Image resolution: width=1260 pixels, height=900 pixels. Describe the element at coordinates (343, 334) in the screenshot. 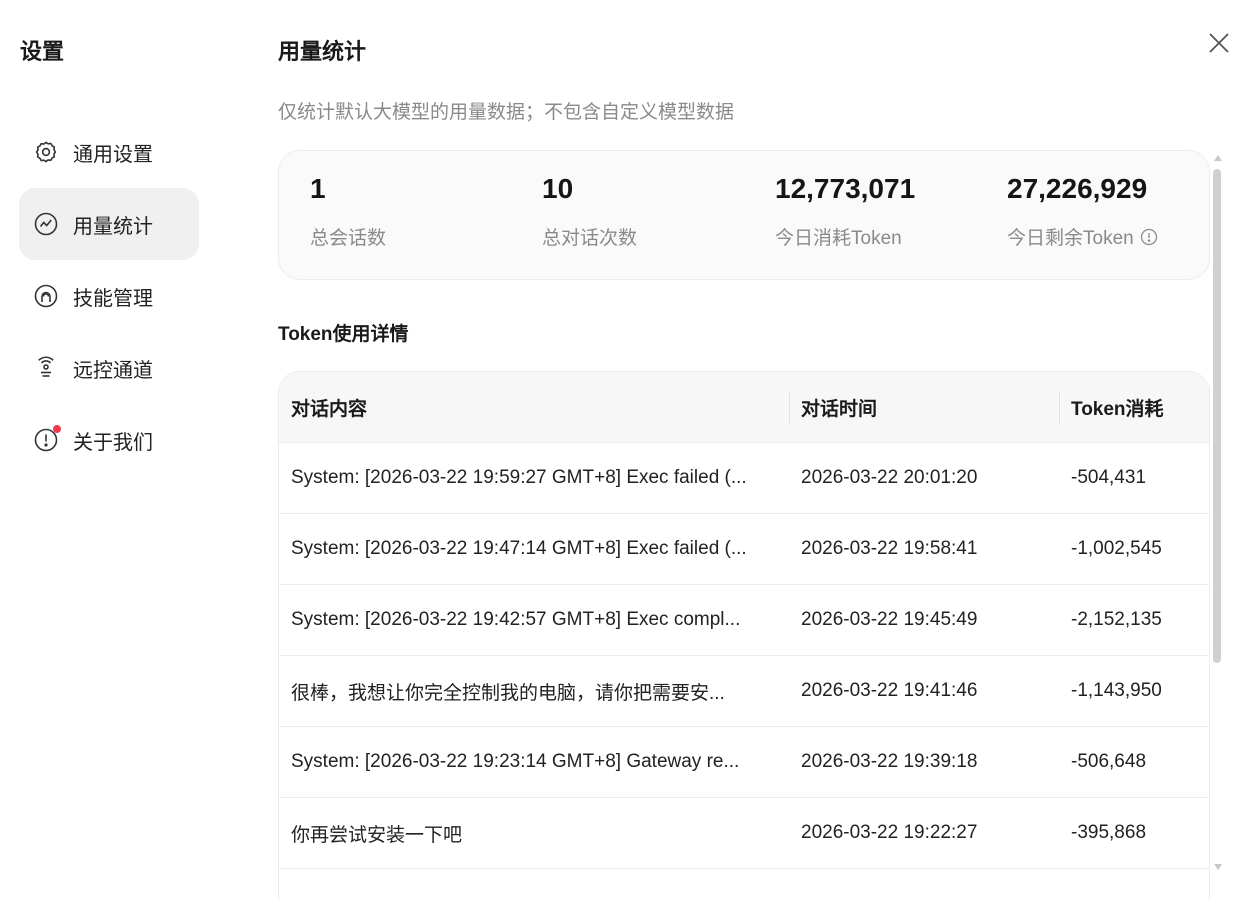

I see `section-title: Token使用详情` at that location.